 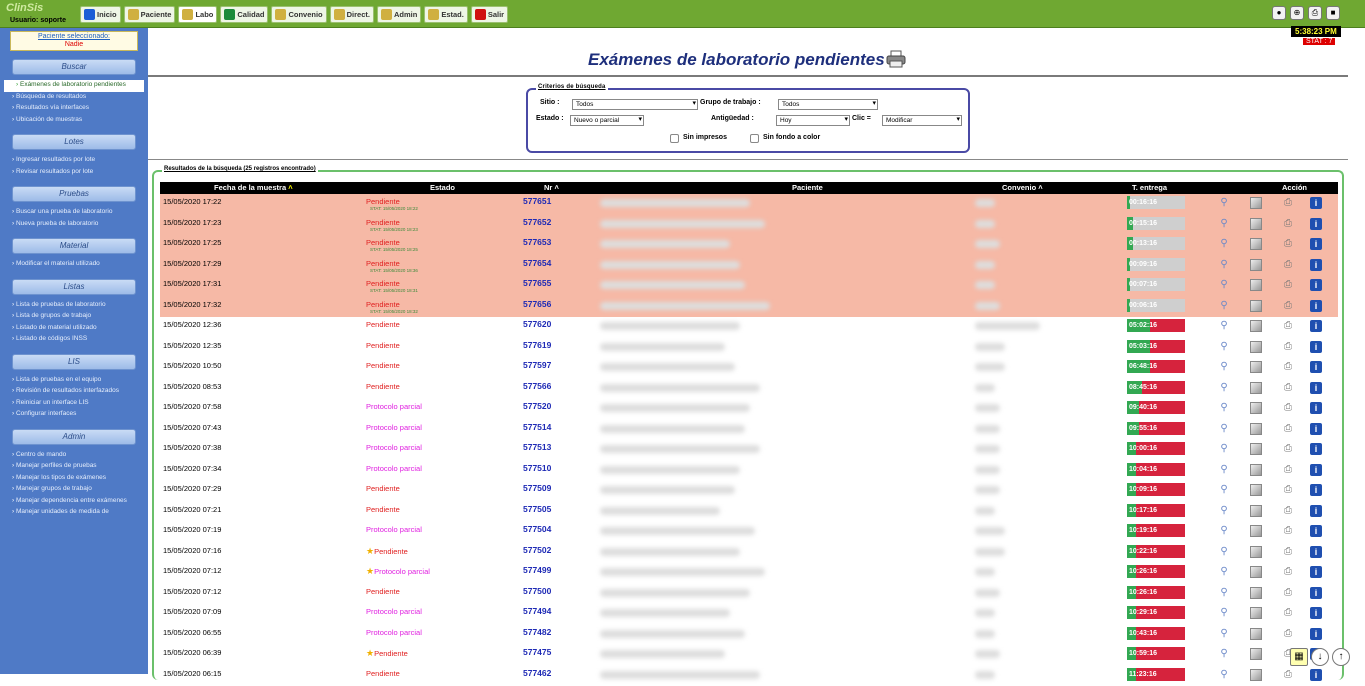 What do you see at coordinates (399, 14) in the screenshot?
I see `tab-admin: Admin` at bounding box center [399, 14].